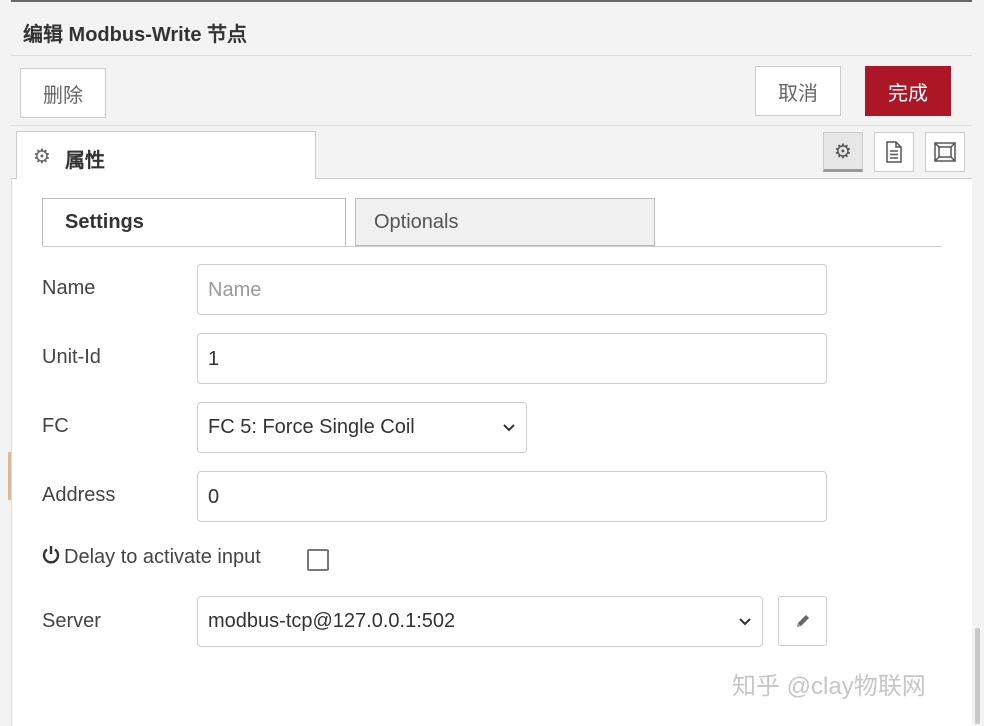 The height and width of the screenshot is (726, 984). Describe the element at coordinates (491, 28) in the screenshot. I see `dialog-titlebar: 编辑 Modbus-Write 节点` at that location.